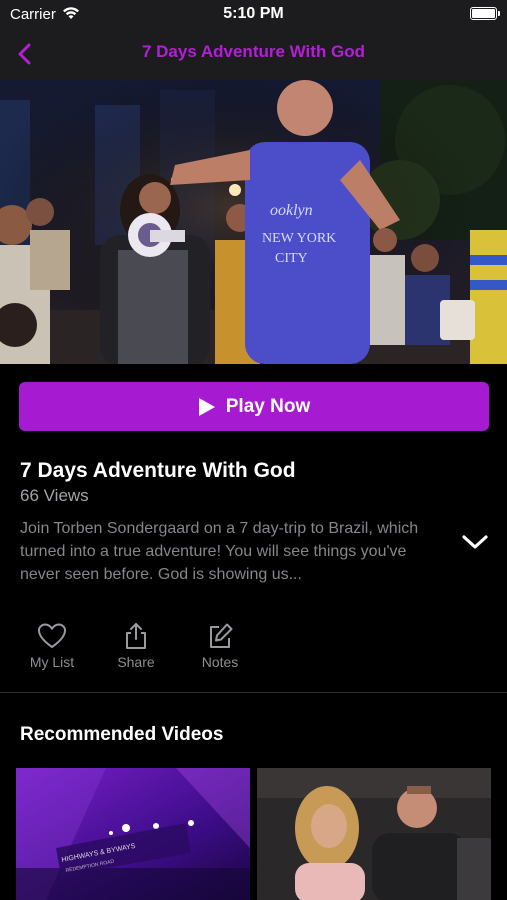 Image resolution: width=507 pixels, height=900 pixels. What do you see at coordinates (158, 470) in the screenshot?
I see `video-title: 7 Days Adventure With God` at bounding box center [158, 470].